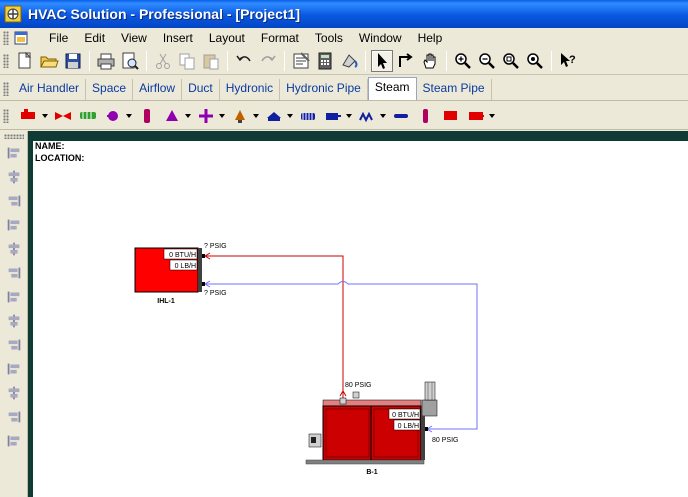 The image size is (688, 497). What do you see at coordinates (117, 116) in the screenshot?
I see `pump-component-button` at bounding box center [117, 116].